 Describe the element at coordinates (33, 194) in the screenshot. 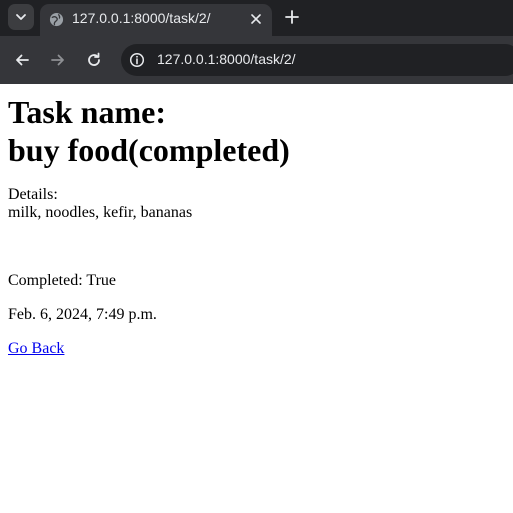

I see `details-label: Details:` at that location.